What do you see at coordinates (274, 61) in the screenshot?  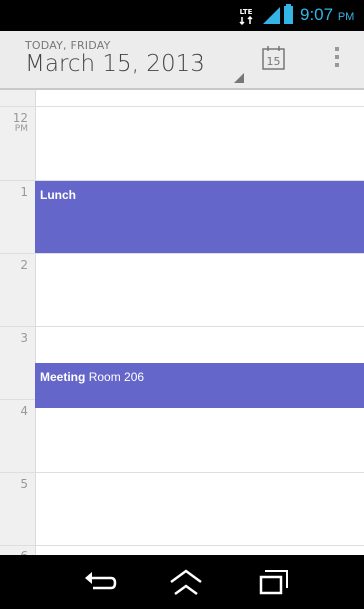 I see `today-day-number: 15` at bounding box center [274, 61].